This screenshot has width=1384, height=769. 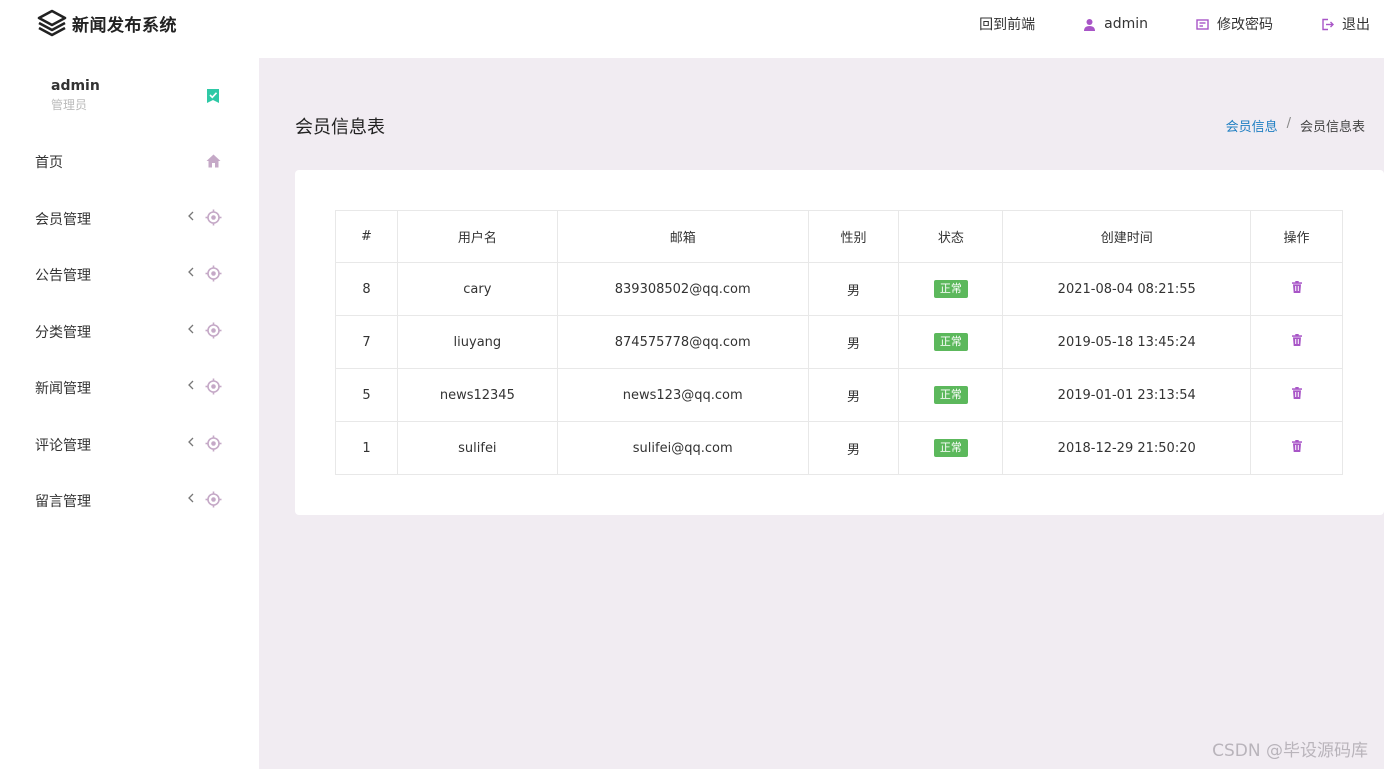 I want to click on user-menu: admin, so click(x=1115, y=24).